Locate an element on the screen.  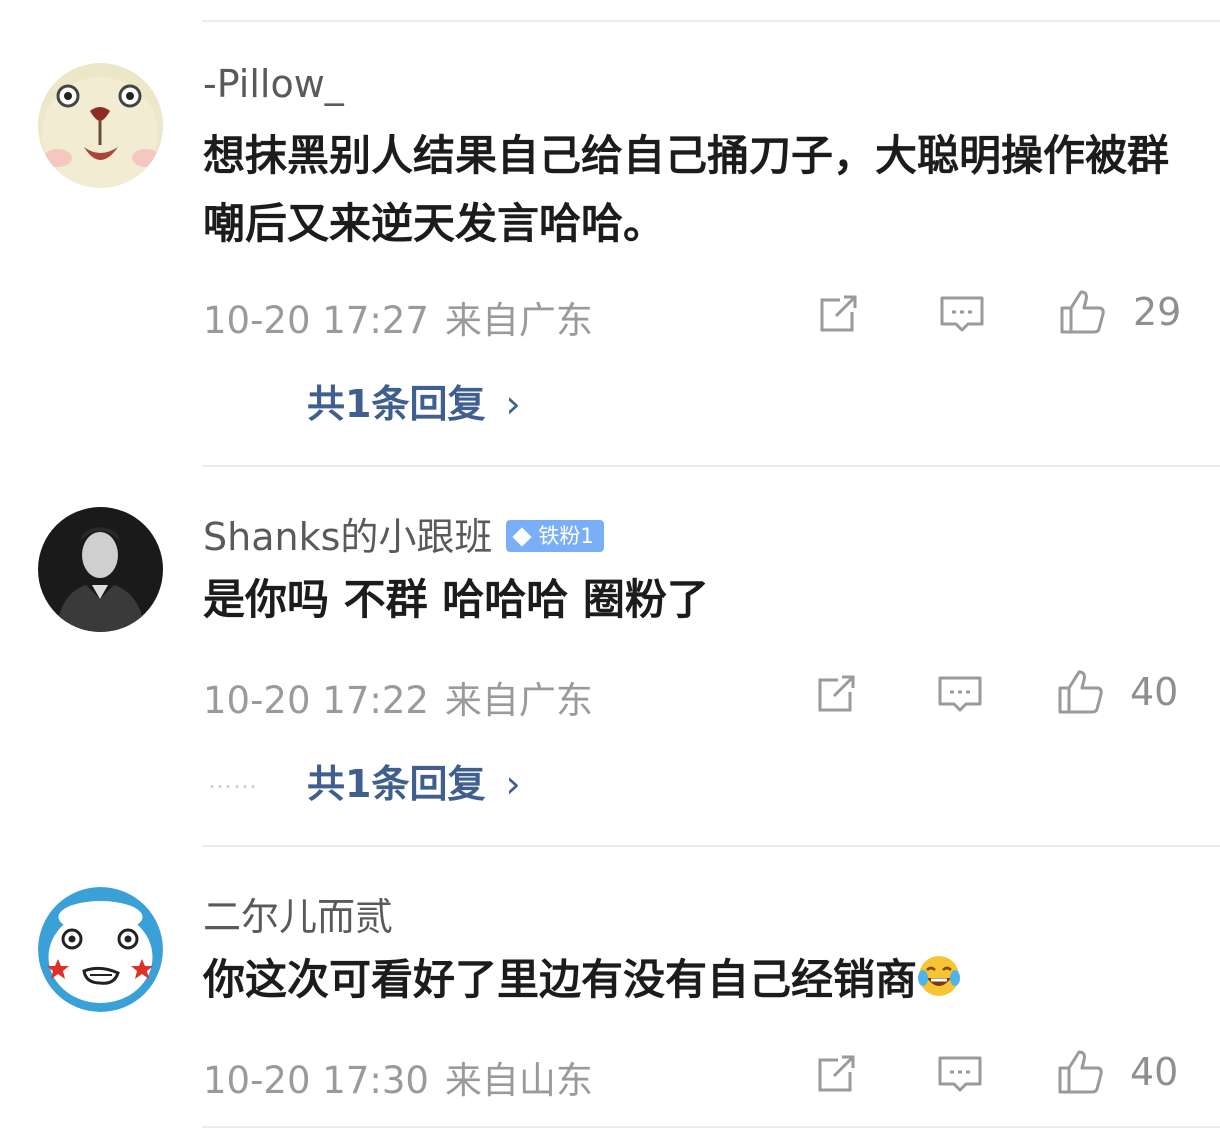
comment-text: 想抹黑别人结果自己给自己捅刀子，大聪明操作被群嘲后又来逆天发言哈哈。 is located at coordinates (686, 189).